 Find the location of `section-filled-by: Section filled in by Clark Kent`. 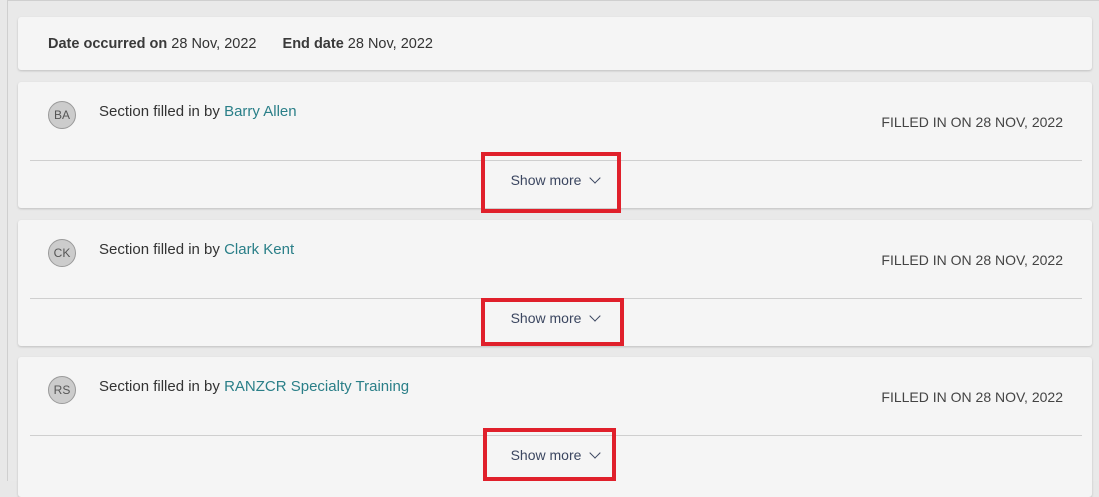

section-filled-by: Section filled in by Clark Kent is located at coordinates (196, 249).